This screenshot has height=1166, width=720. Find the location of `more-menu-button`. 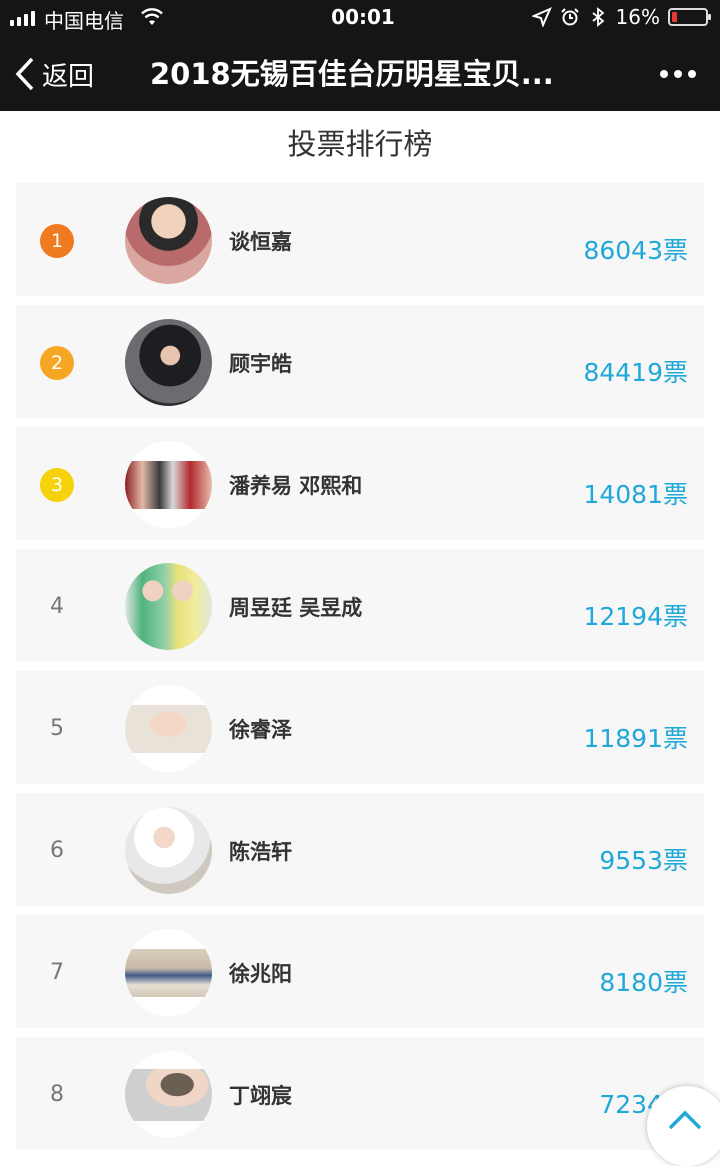

more-menu-button is located at coordinates (678, 74).